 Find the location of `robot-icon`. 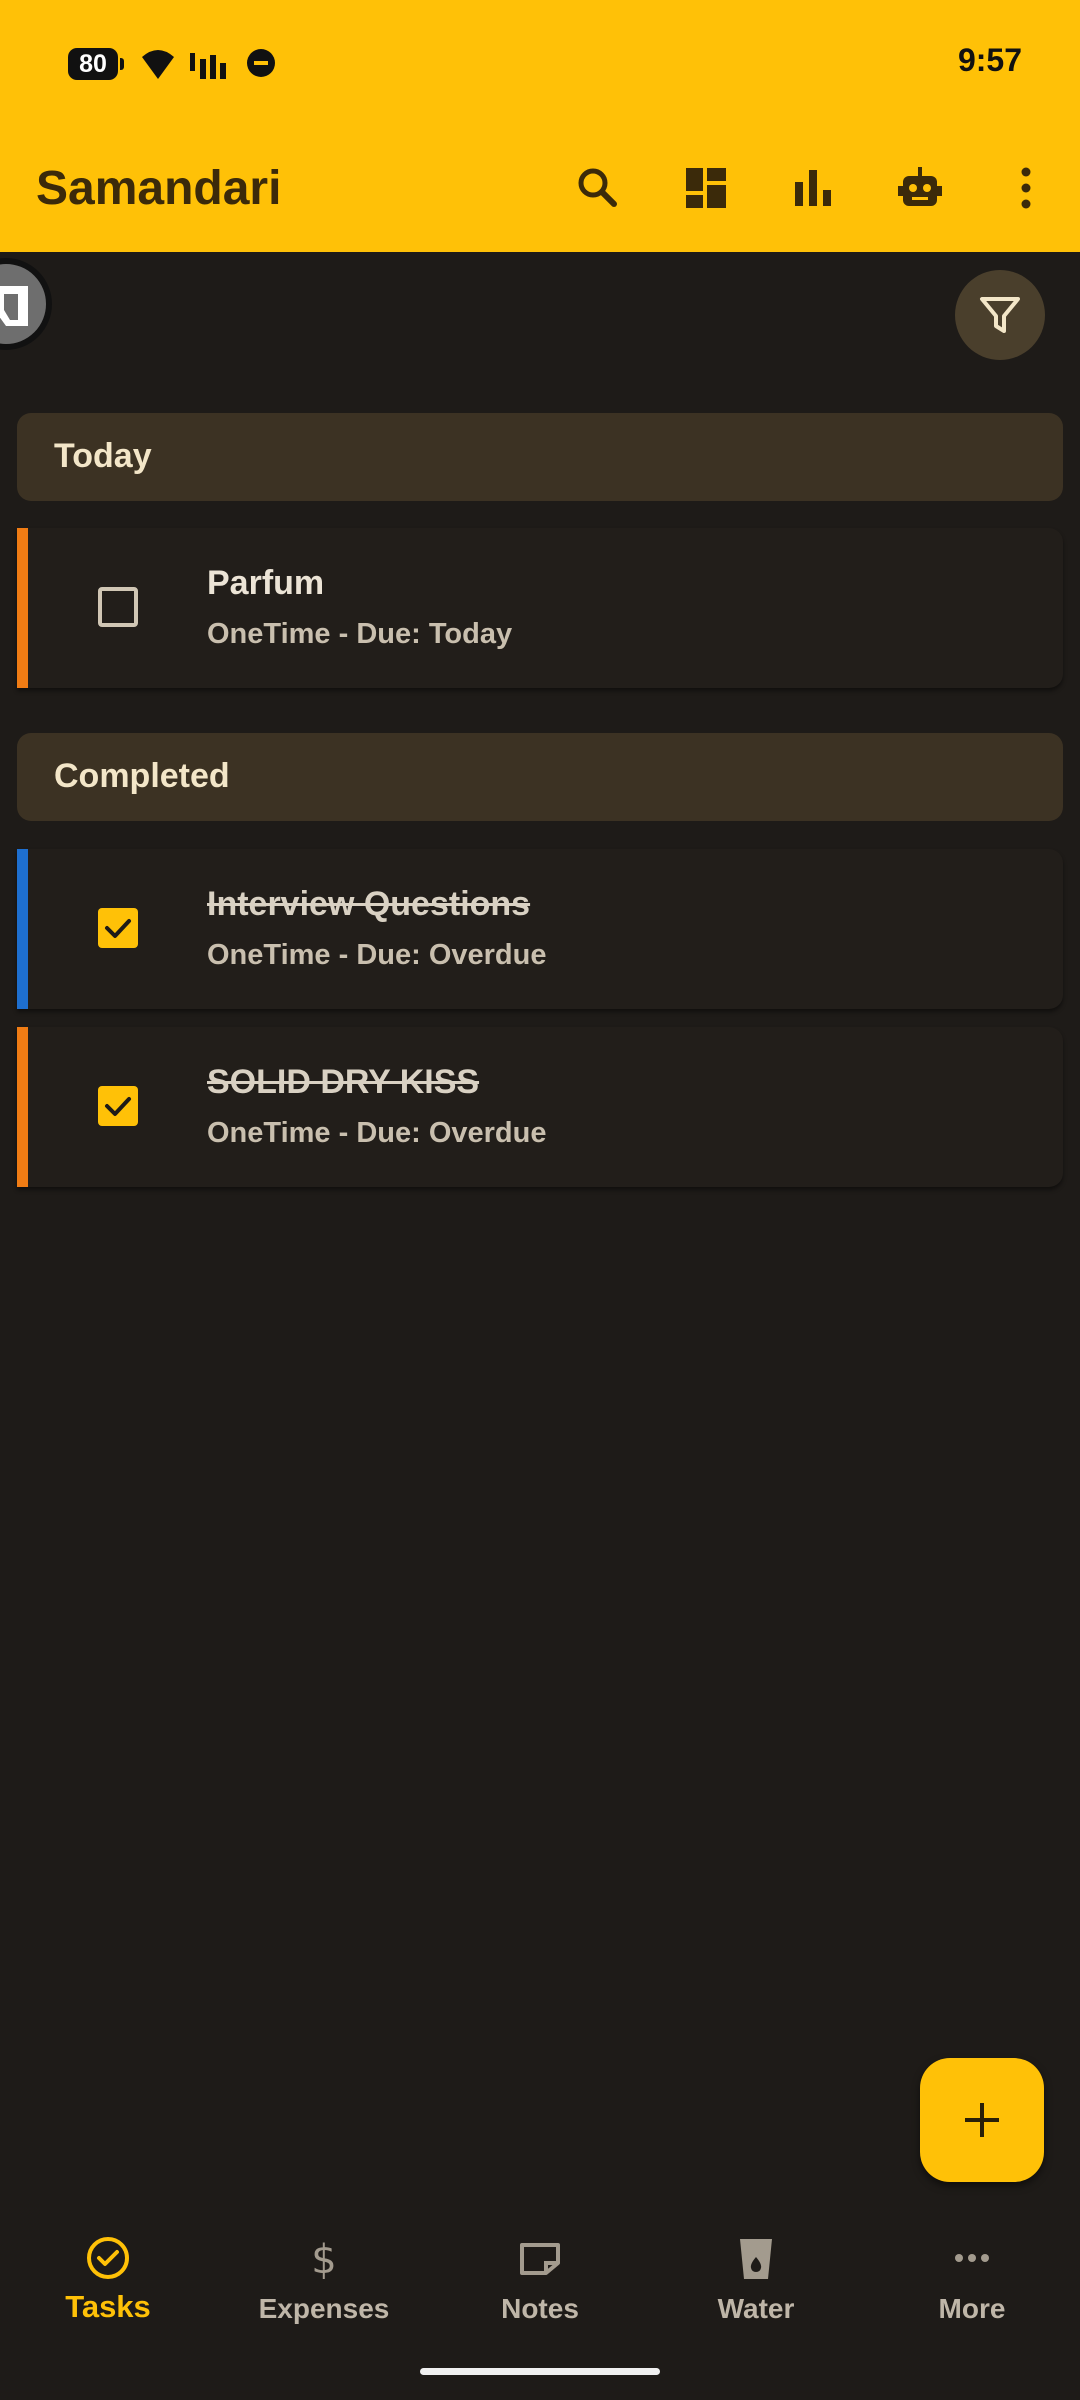

robot-icon is located at coordinates (920, 186).